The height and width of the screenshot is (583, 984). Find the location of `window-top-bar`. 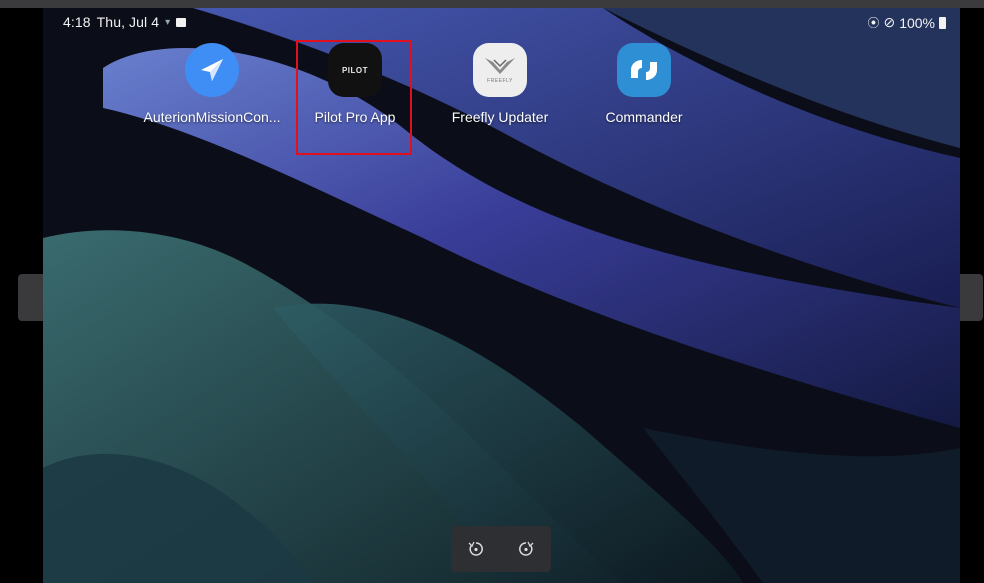

window-top-bar is located at coordinates (492, 4).